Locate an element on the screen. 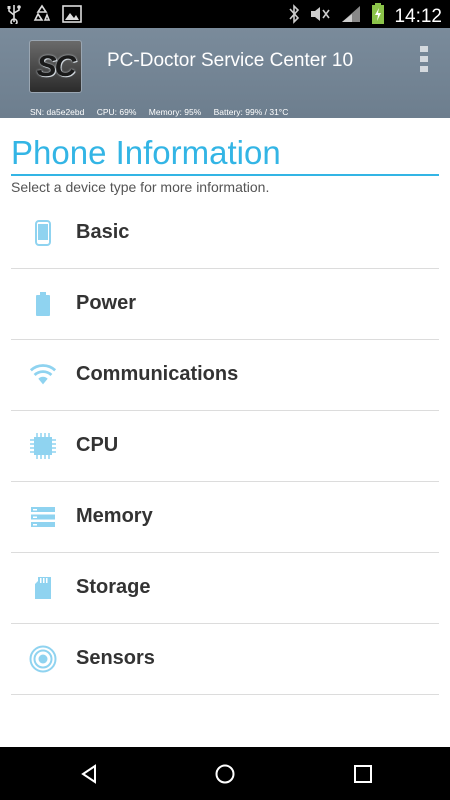 The width and height of the screenshot is (450, 800). list-item-sensors: Sensors is located at coordinates (225, 659).